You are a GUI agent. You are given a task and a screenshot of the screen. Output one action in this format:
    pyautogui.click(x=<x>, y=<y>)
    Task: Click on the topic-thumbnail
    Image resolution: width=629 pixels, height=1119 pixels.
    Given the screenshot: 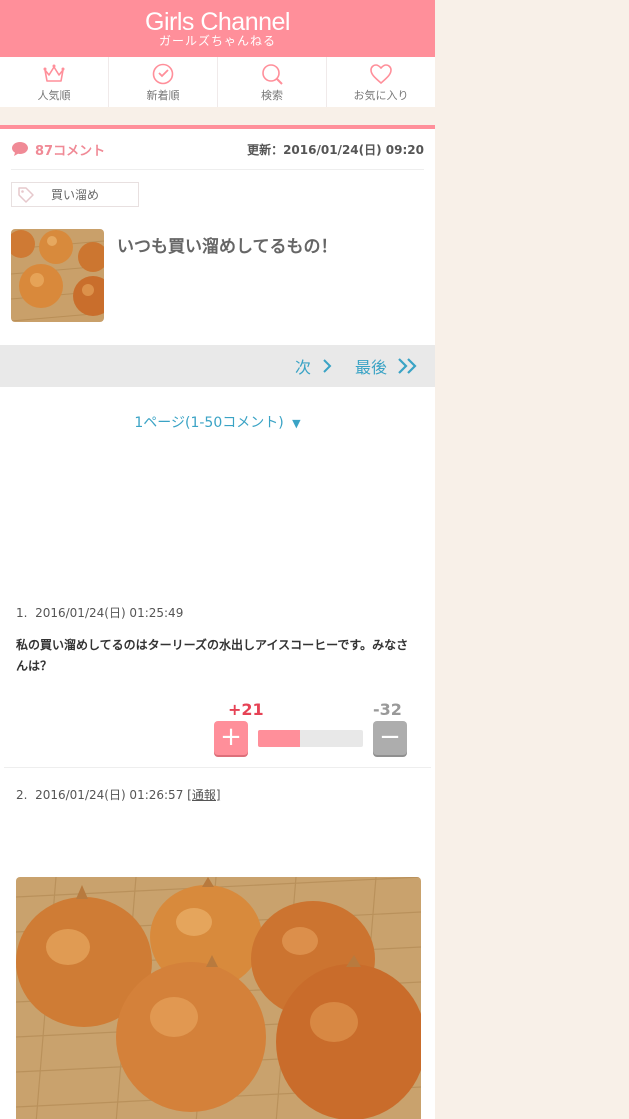 What is the action you would take?
    pyautogui.click(x=57, y=275)
    